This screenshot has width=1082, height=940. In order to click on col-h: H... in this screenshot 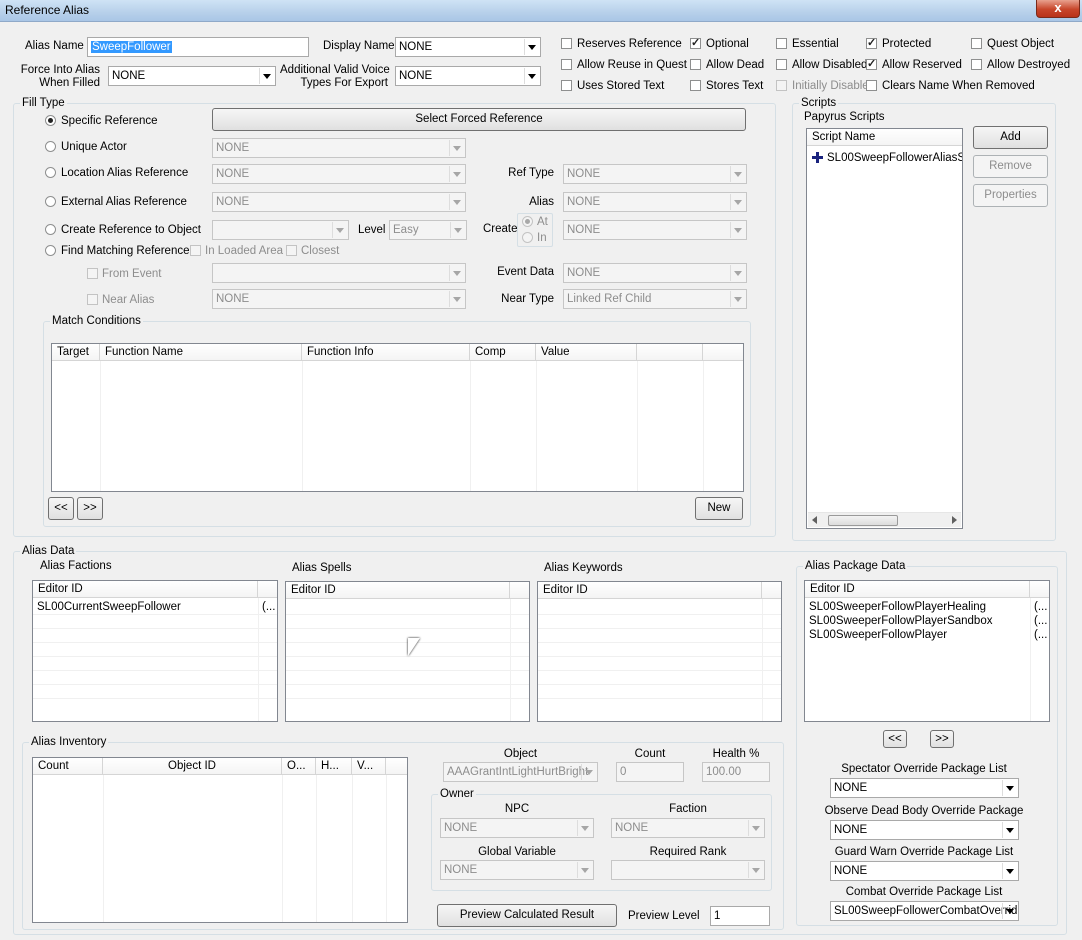, I will do `click(334, 766)`.